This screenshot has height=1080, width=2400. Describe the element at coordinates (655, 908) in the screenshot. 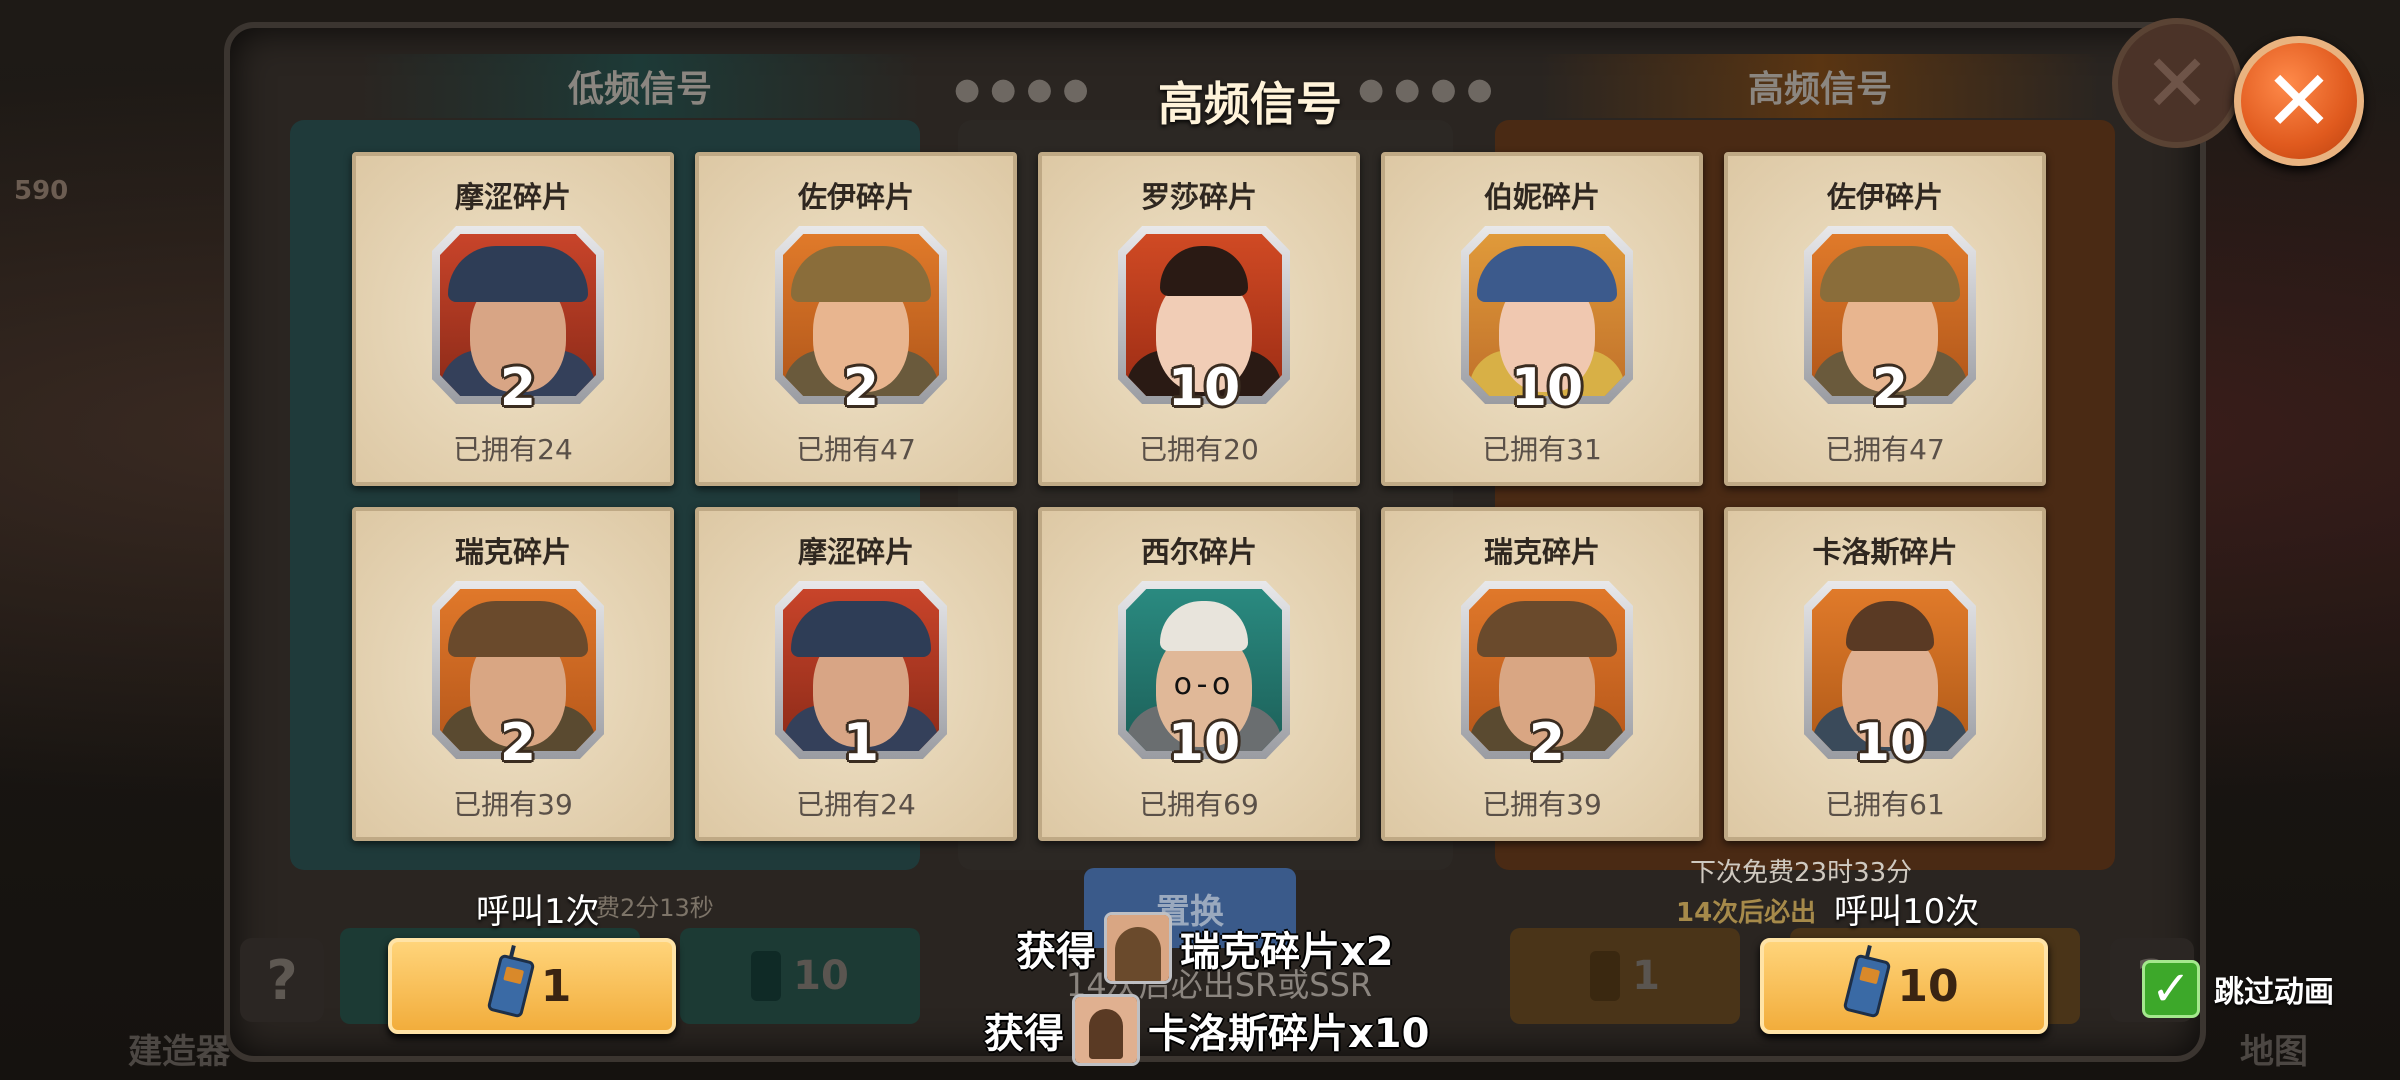

I see `free-timer-left: 费2分13秒` at that location.